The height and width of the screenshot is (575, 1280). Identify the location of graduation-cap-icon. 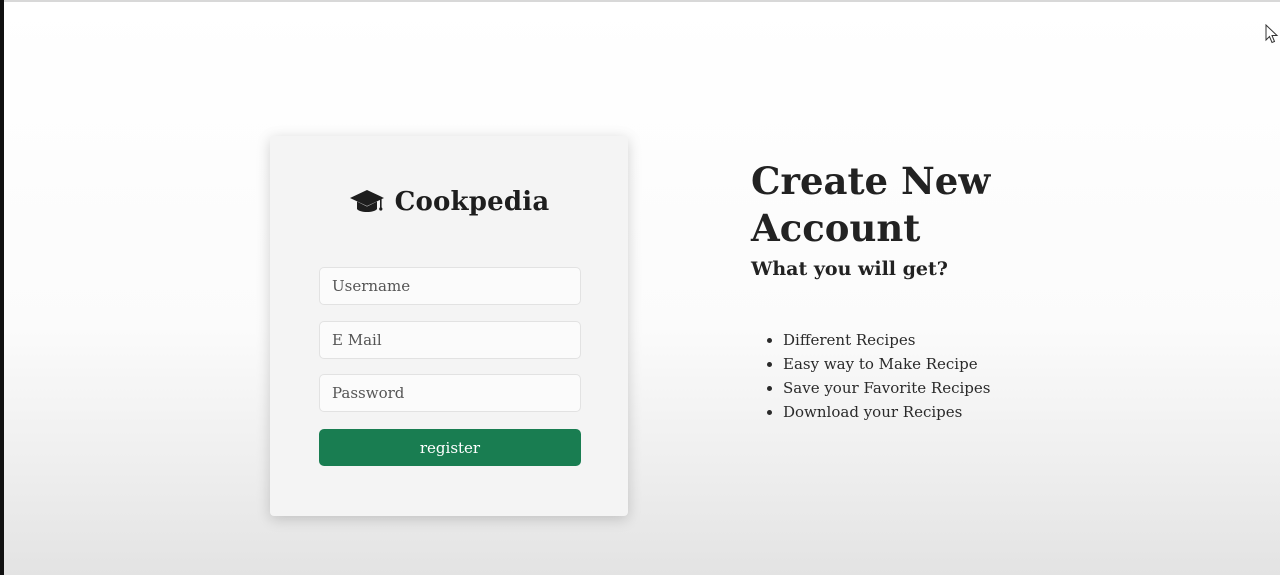
(366, 201).